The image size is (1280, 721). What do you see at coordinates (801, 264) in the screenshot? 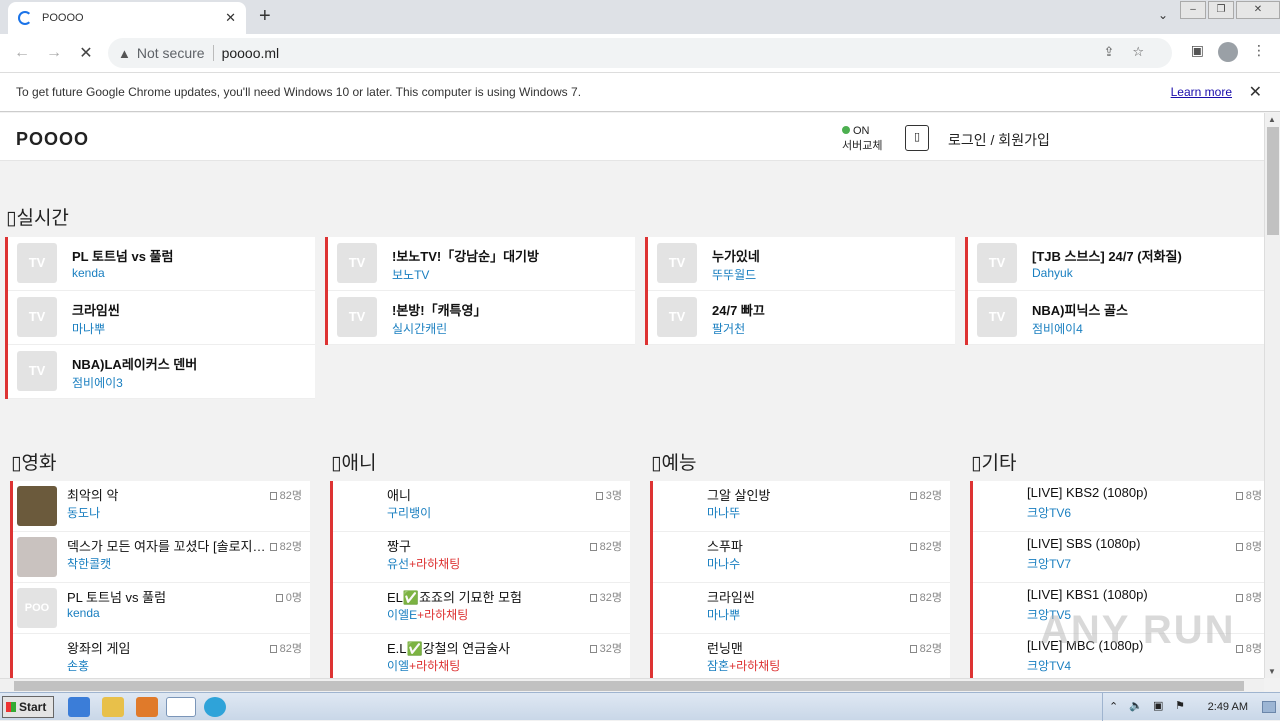
I see `live-stream-item: TV 누가있네 뚜뚜월드` at bounding box center [801, 264].